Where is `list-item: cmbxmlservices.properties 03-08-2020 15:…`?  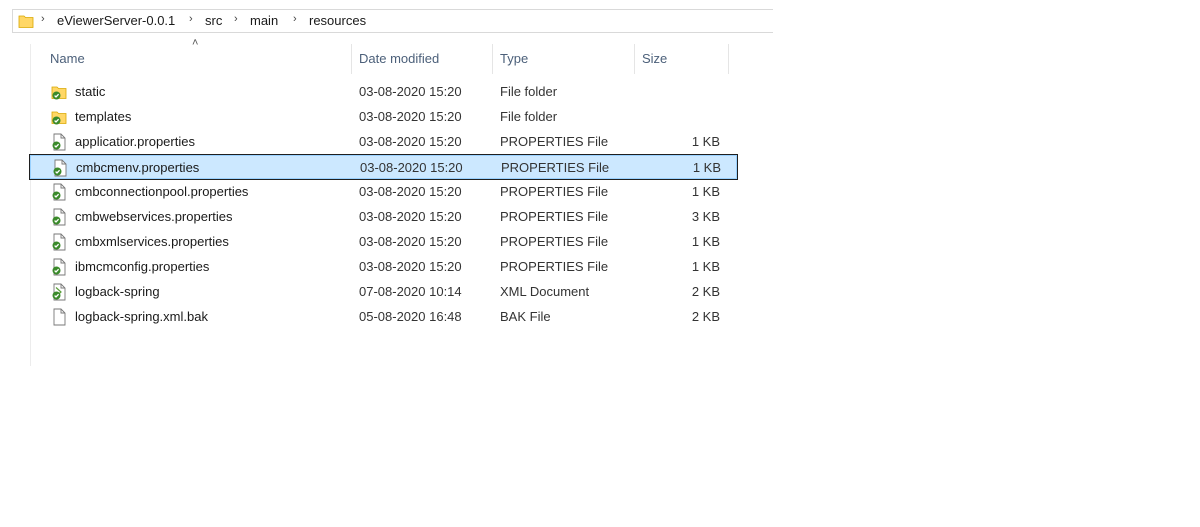 list-item: cmbxmlservices.properties 03-08-2020 15:… is located at coordinates (383, 242).